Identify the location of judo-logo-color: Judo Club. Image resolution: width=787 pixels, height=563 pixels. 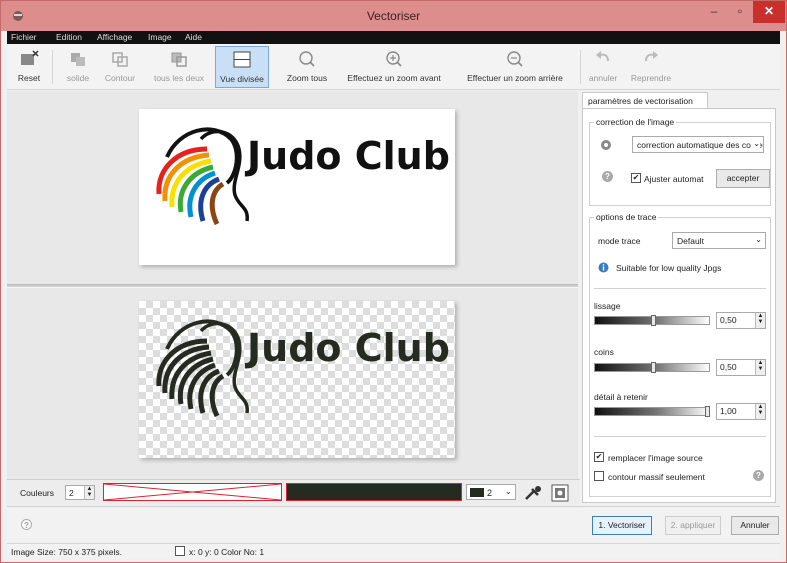
(303, 176).